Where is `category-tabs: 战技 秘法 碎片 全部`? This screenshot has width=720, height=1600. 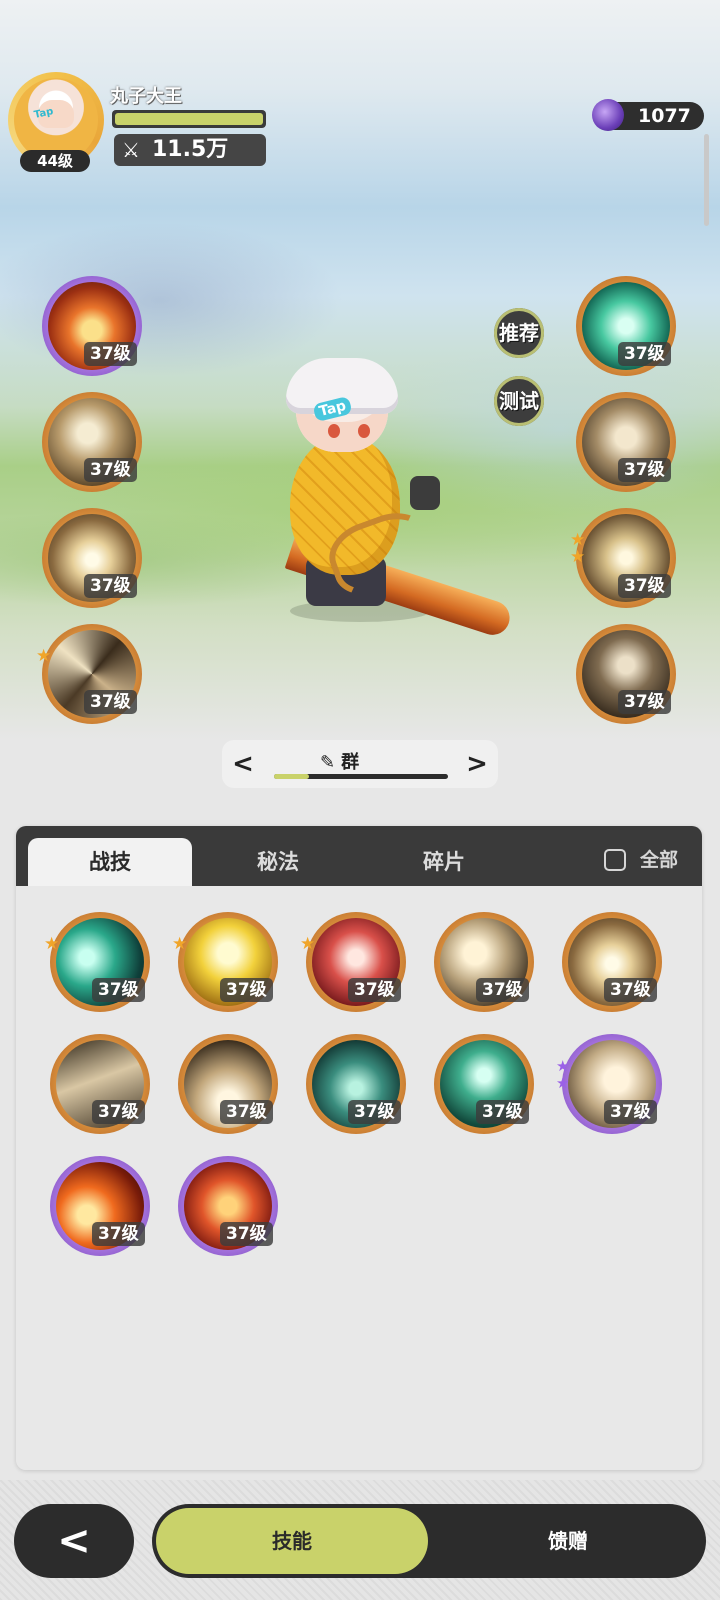 category-tabs: 战技 秘法 碎片 全部 is located at coordinates (359, 856).